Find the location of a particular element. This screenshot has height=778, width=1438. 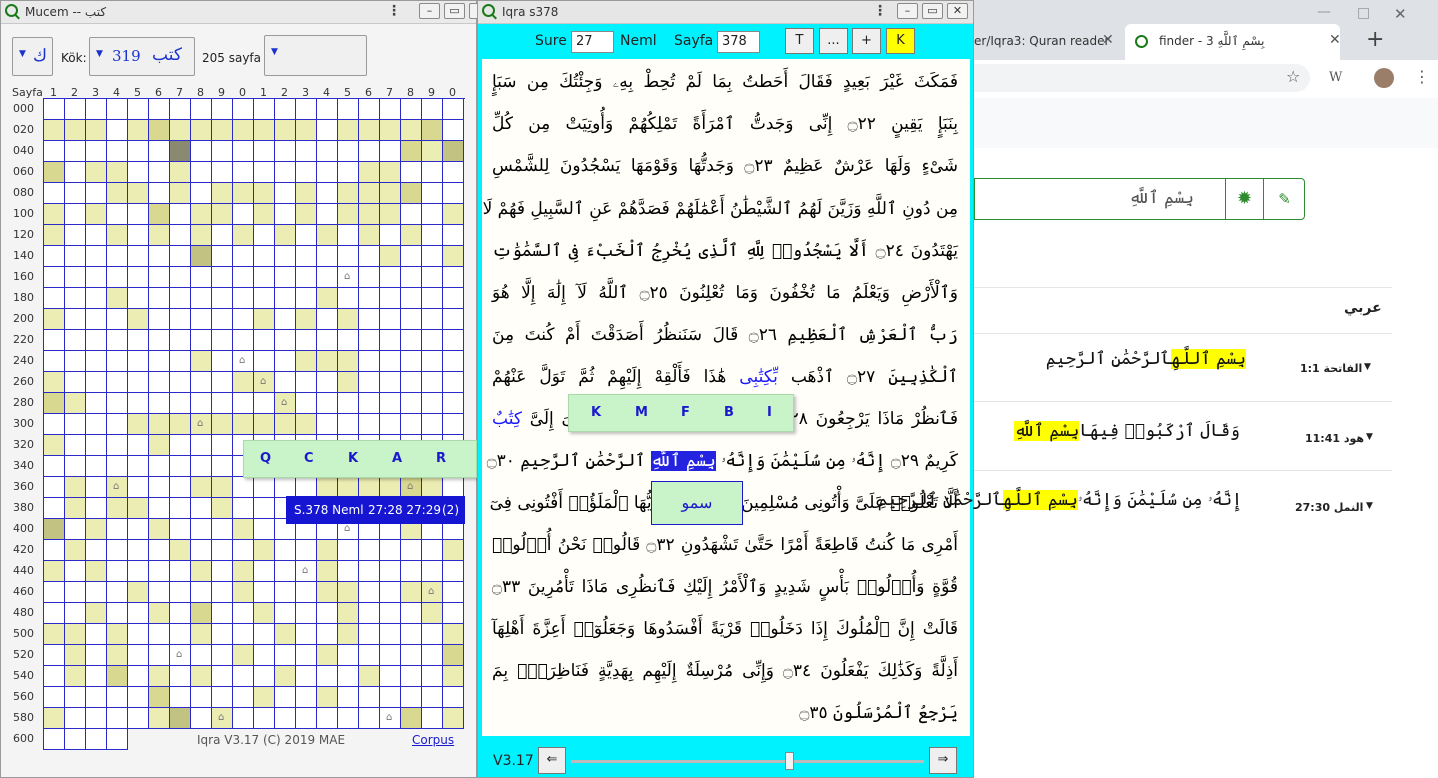

settings-gear-icon: ✹ is located at coordinates (1244, 199).